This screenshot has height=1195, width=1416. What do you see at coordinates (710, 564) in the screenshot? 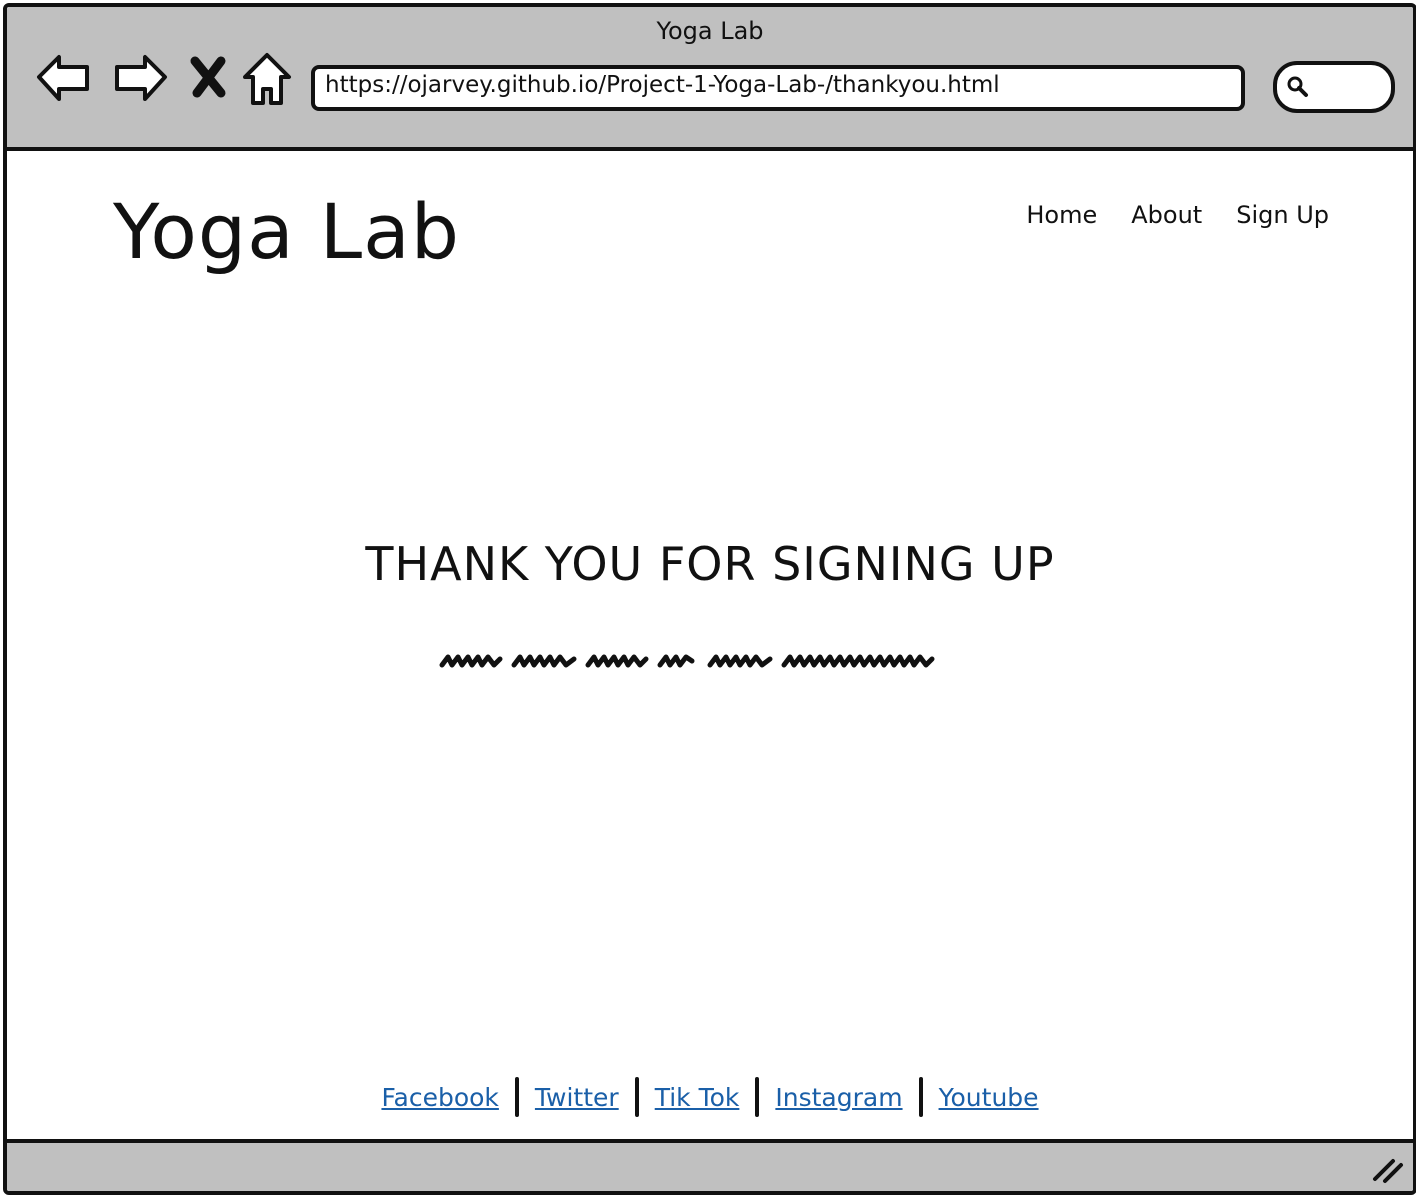
I see `thank-you-heading: THANK YOU FOR SIGNING UP` at bounding box center [710, 564].